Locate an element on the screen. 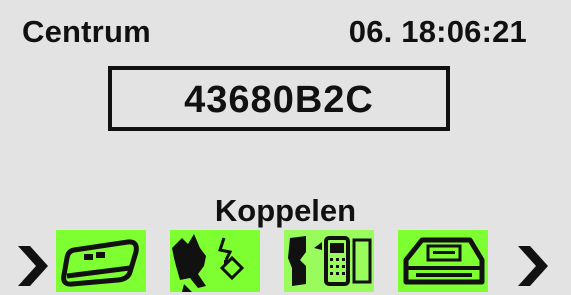 The image size is (571, 295). id-code: 43680B2C is located at coordinates (279, 99).